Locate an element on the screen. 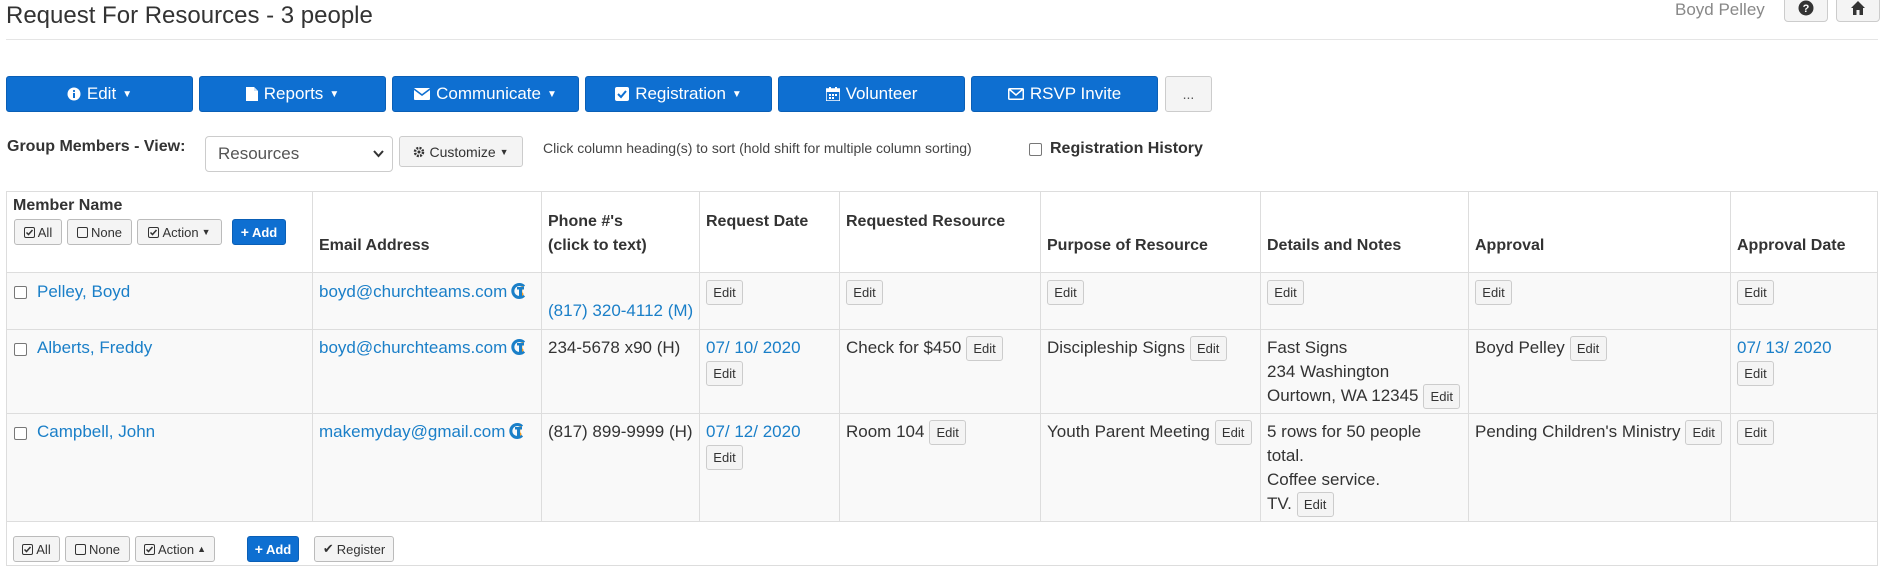  registration-menu-button: Registration ▼ is located at coordinates (678, 94).